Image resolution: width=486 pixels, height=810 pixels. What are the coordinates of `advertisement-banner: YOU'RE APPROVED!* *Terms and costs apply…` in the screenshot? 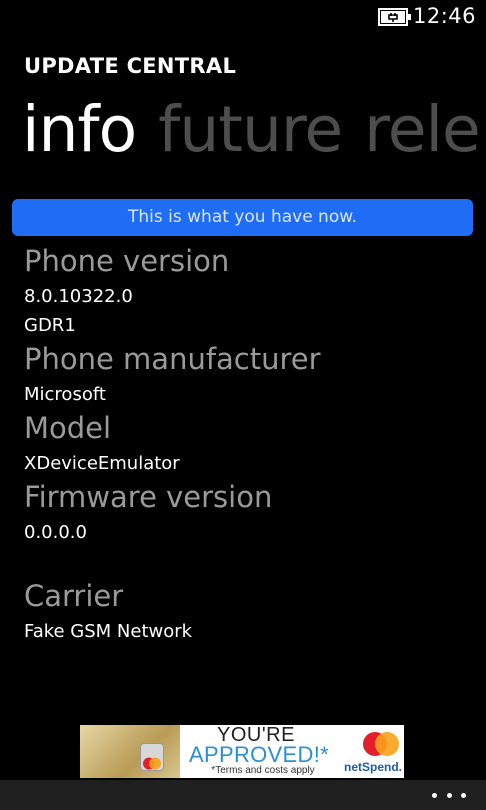 It's located at (242, 751).